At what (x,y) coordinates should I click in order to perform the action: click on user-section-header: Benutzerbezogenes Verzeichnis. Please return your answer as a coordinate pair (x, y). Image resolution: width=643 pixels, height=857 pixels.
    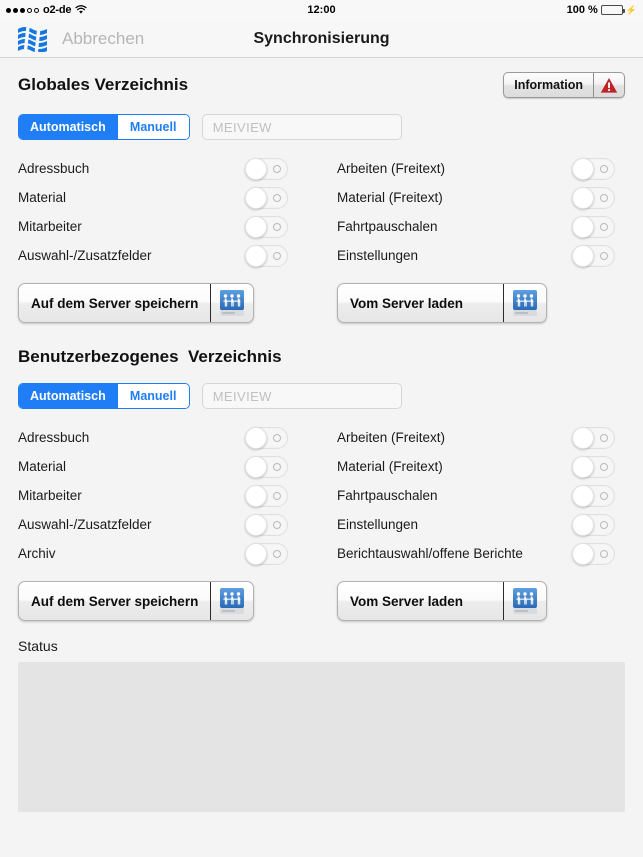
    Looking at the image, I should click on (321, 350).